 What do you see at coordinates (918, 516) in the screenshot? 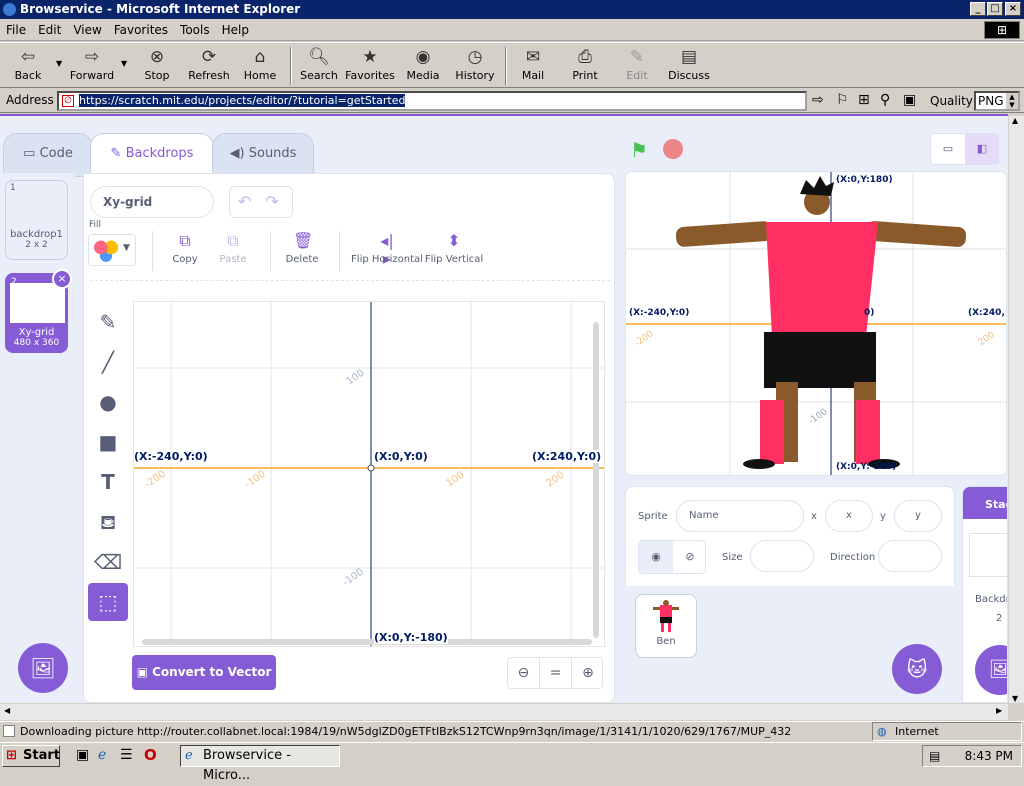
I see `y-input: y` at bounding box center [918, 516].